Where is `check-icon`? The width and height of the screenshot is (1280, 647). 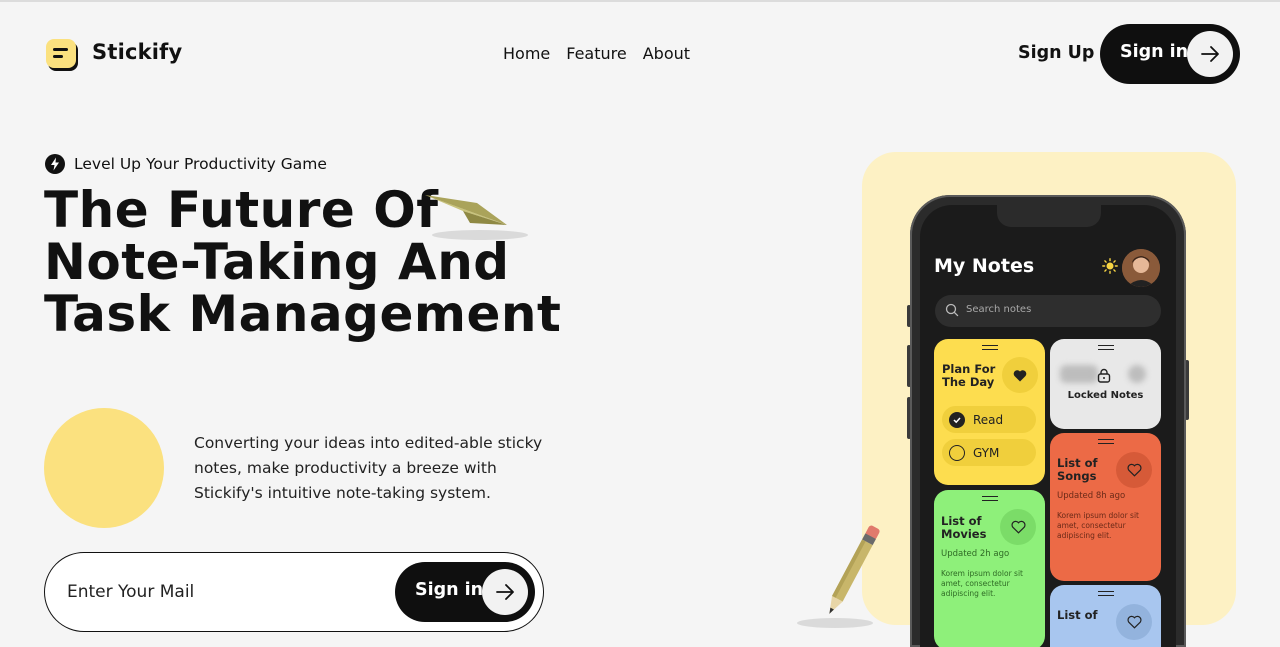
check-icon is located at coordinates (957, 419).